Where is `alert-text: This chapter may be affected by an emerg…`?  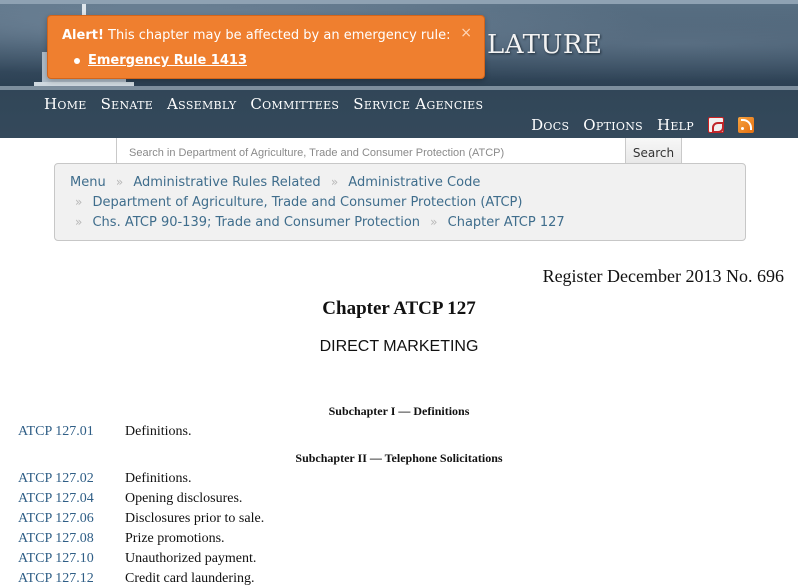 alert-text: This chapter may be affected by an emerg… is located at coordinates (277, 35).